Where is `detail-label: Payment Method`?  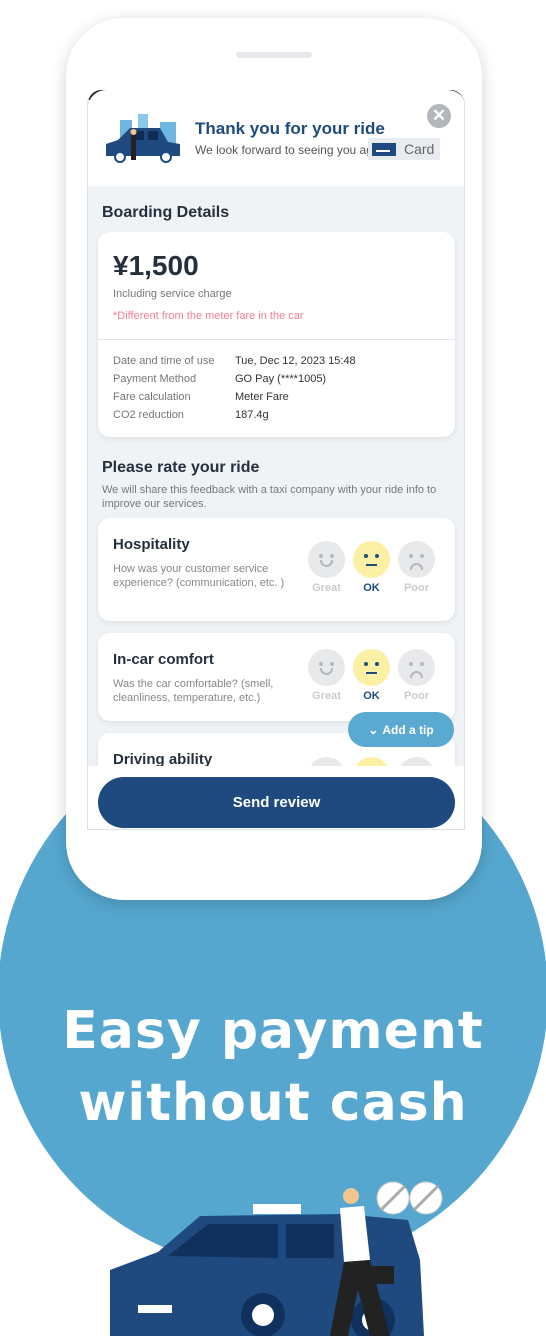 detail-label: Payment Method is located at coordinates (155, 379).